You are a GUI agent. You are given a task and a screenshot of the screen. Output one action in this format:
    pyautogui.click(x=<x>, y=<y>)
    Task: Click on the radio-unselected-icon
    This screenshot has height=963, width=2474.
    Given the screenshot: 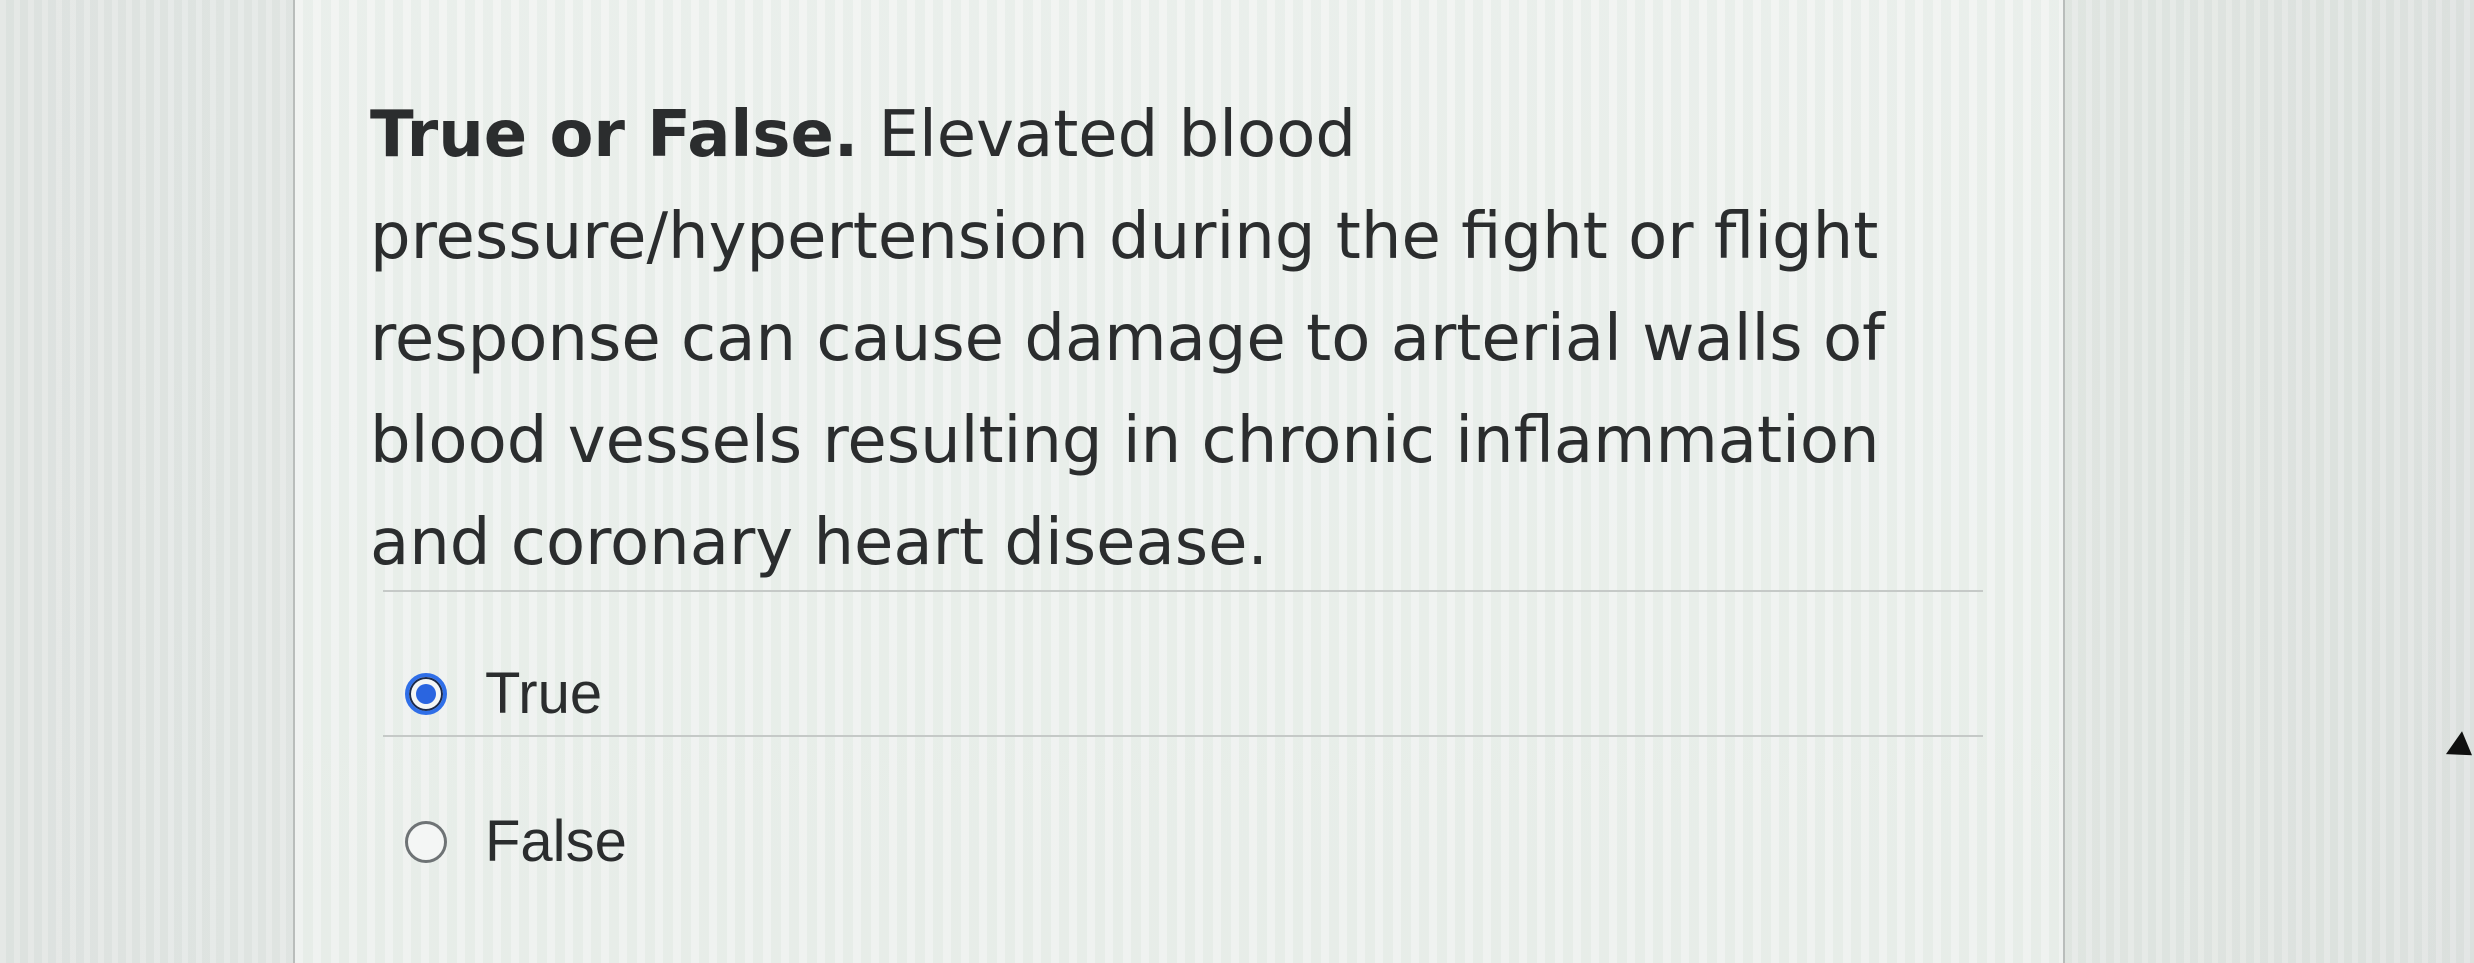 What is the action you would take?
    pyautogui.click(x=426, y=841)
    